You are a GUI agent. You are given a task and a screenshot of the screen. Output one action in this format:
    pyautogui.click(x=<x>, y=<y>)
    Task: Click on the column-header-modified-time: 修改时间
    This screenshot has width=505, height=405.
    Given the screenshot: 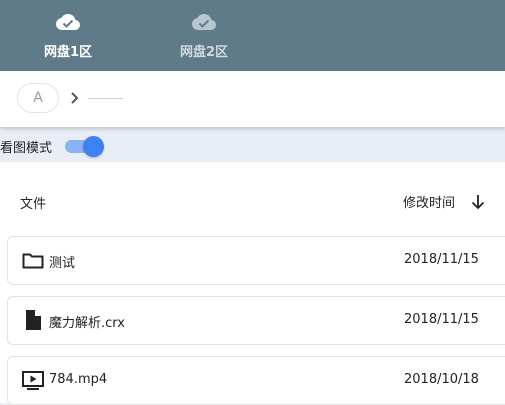 What is the action you would take?
    pyautogui.click(x=429, y=201)
    